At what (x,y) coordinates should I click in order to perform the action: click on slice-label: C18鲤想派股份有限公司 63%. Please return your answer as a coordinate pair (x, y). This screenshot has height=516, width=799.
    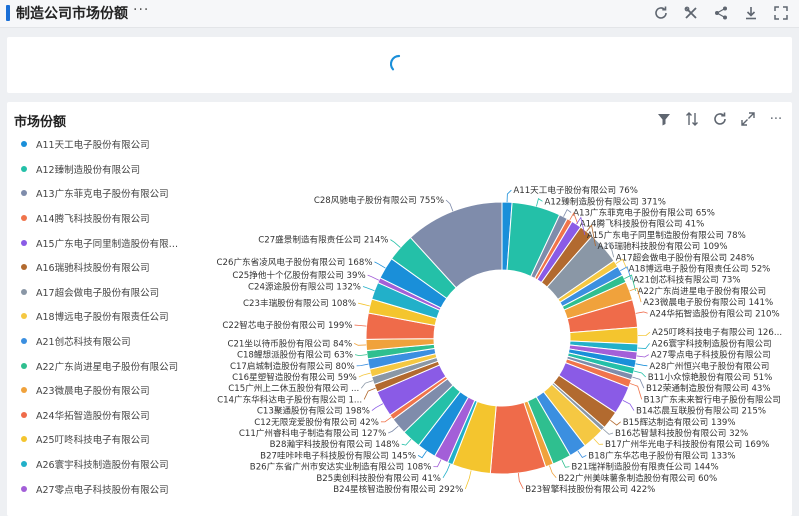
    Looking at the image, I should click on (295, 355).